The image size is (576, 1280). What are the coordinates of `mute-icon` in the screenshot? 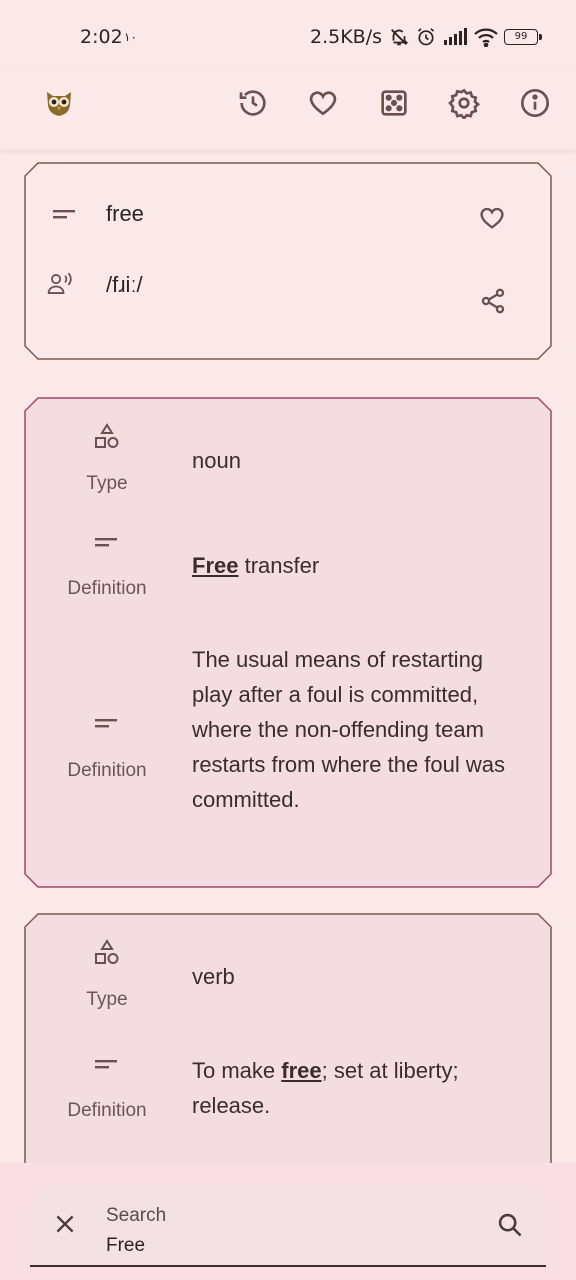 It's located at (399, 37).